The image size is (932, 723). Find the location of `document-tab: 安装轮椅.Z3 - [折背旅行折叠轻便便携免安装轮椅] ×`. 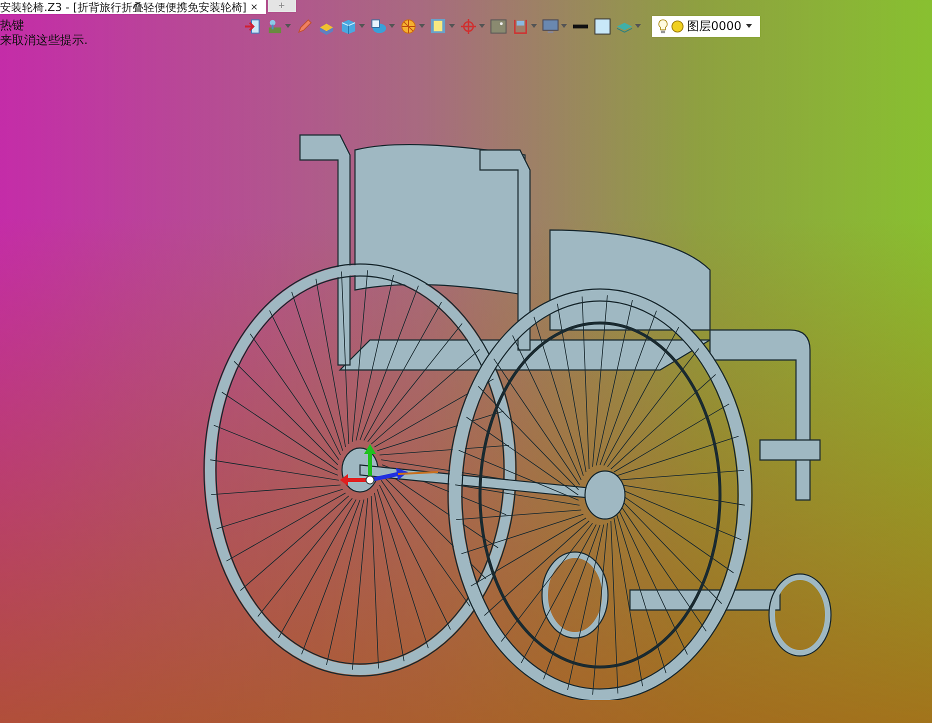

document-tab: 安装轮椅.Z3 - [折背旅行折叠轻便便携免安装轮椅] × is located at coordinates (133, 7).